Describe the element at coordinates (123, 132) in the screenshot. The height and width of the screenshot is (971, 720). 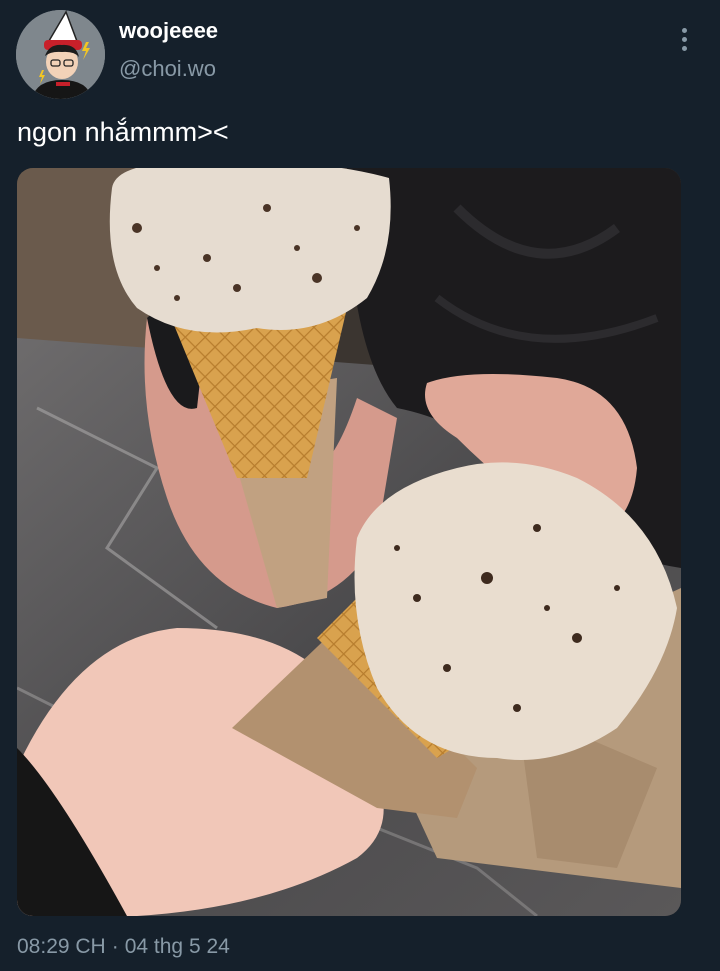
I see `tweet-text: ngon nhắmmm><` at that location.